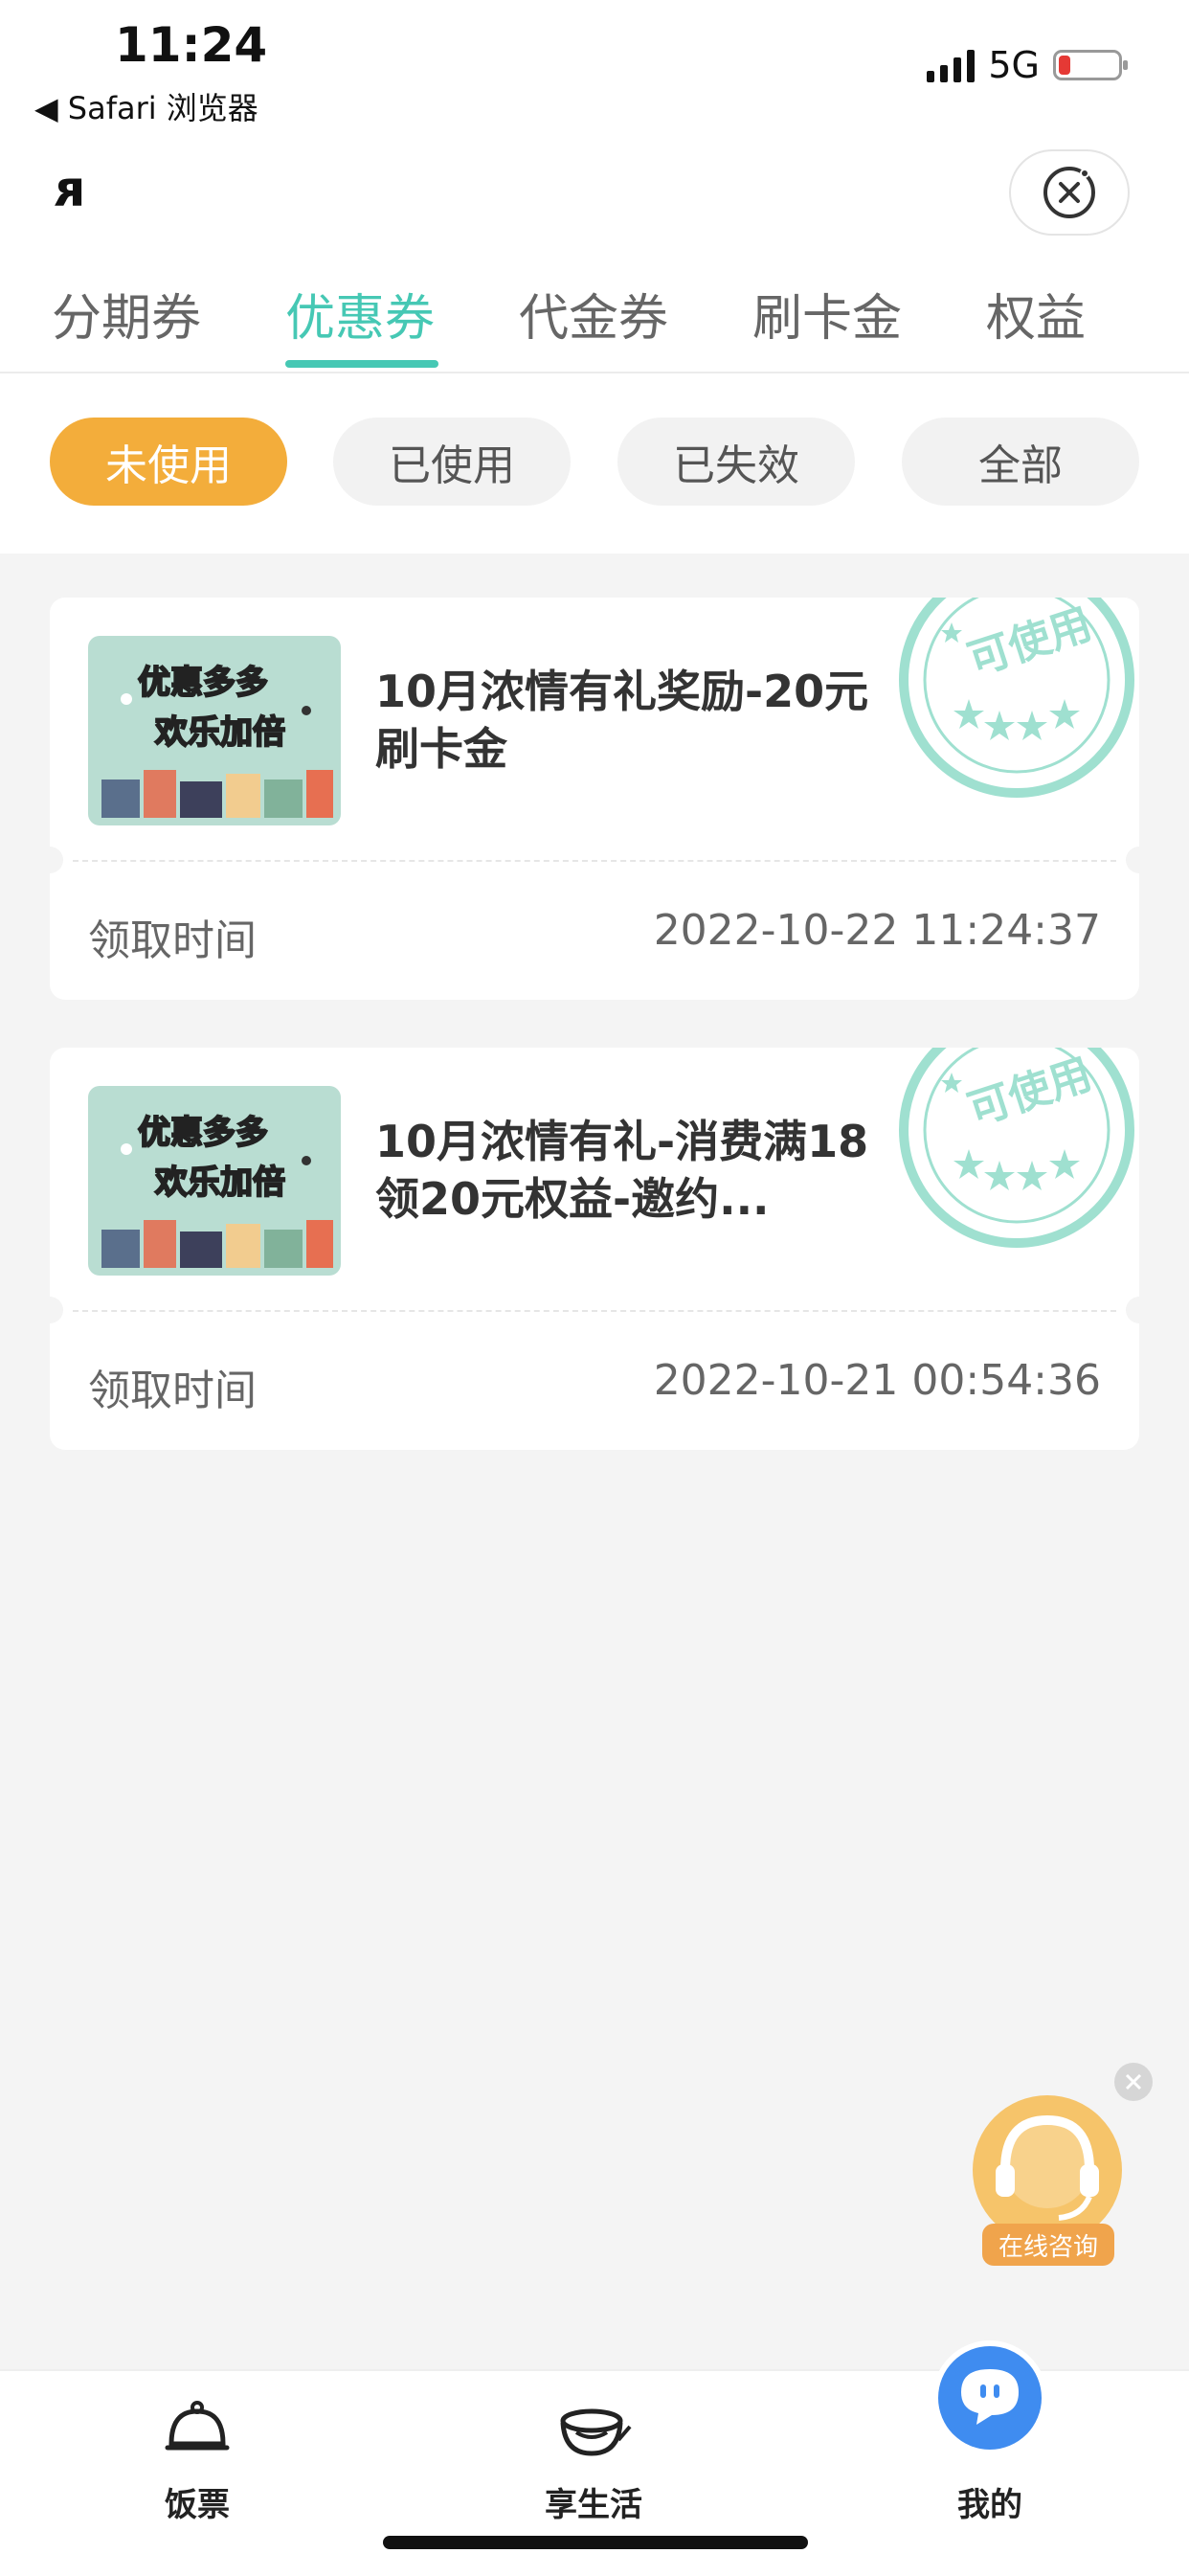 This screenshot has height=2576, width=1189. I want to click on bottom-nav-mine: 我的, so click(989, 2441).